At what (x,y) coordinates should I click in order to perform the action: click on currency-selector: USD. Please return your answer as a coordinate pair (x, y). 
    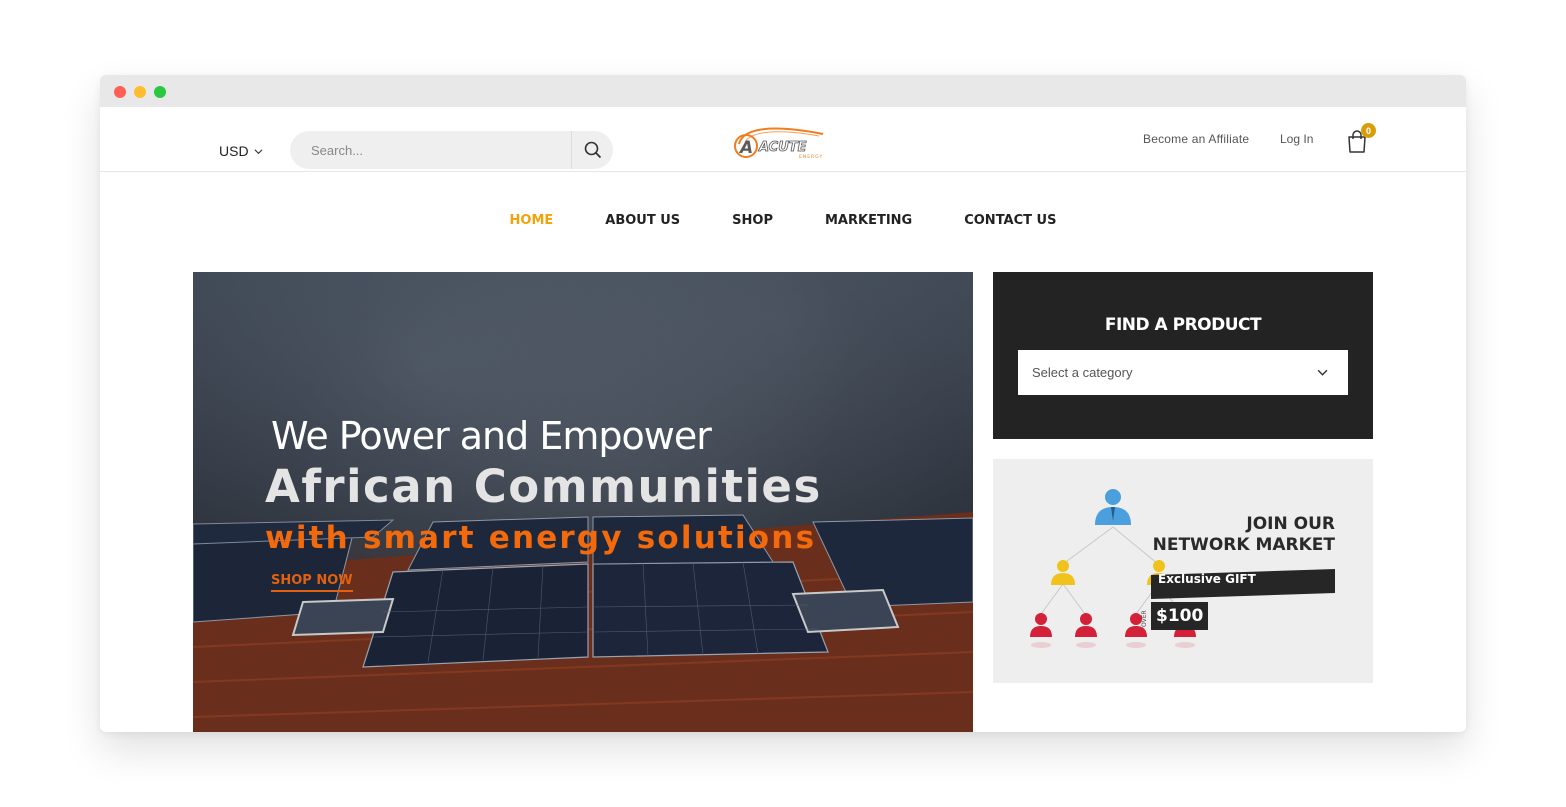
    Looking at the image, I should click on (241, 151).